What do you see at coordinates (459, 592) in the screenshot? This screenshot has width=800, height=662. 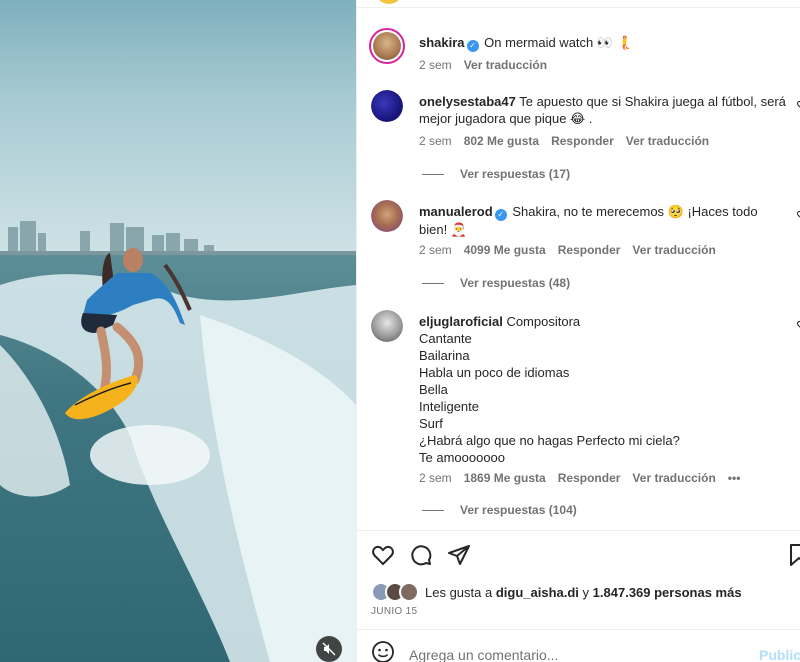 I see `likes-prefix: Les gusta a` at bounding box center [459, 592].